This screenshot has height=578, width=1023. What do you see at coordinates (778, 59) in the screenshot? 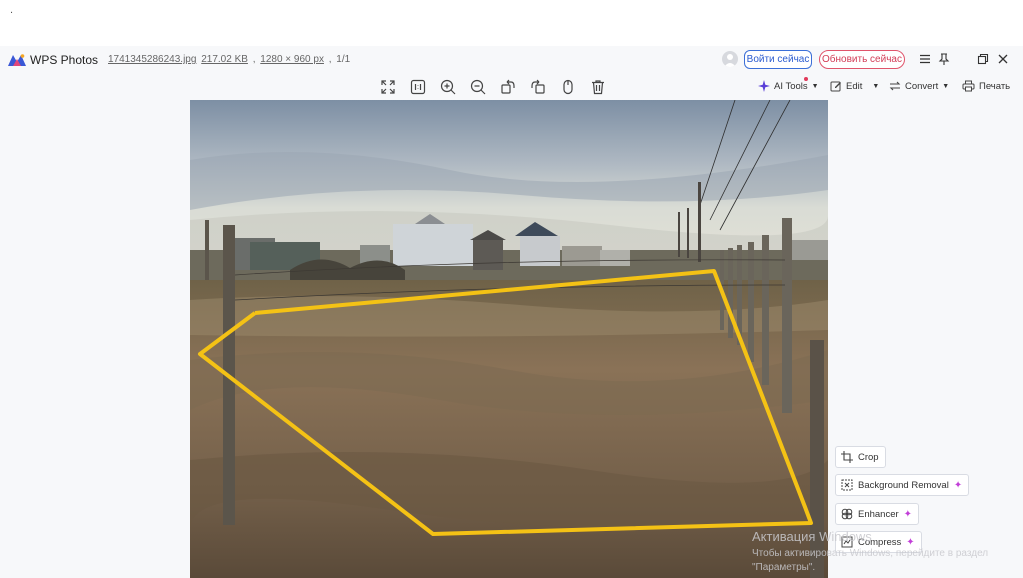
I see `login-button: Войти сейчас` at bounding box center [778, 59].